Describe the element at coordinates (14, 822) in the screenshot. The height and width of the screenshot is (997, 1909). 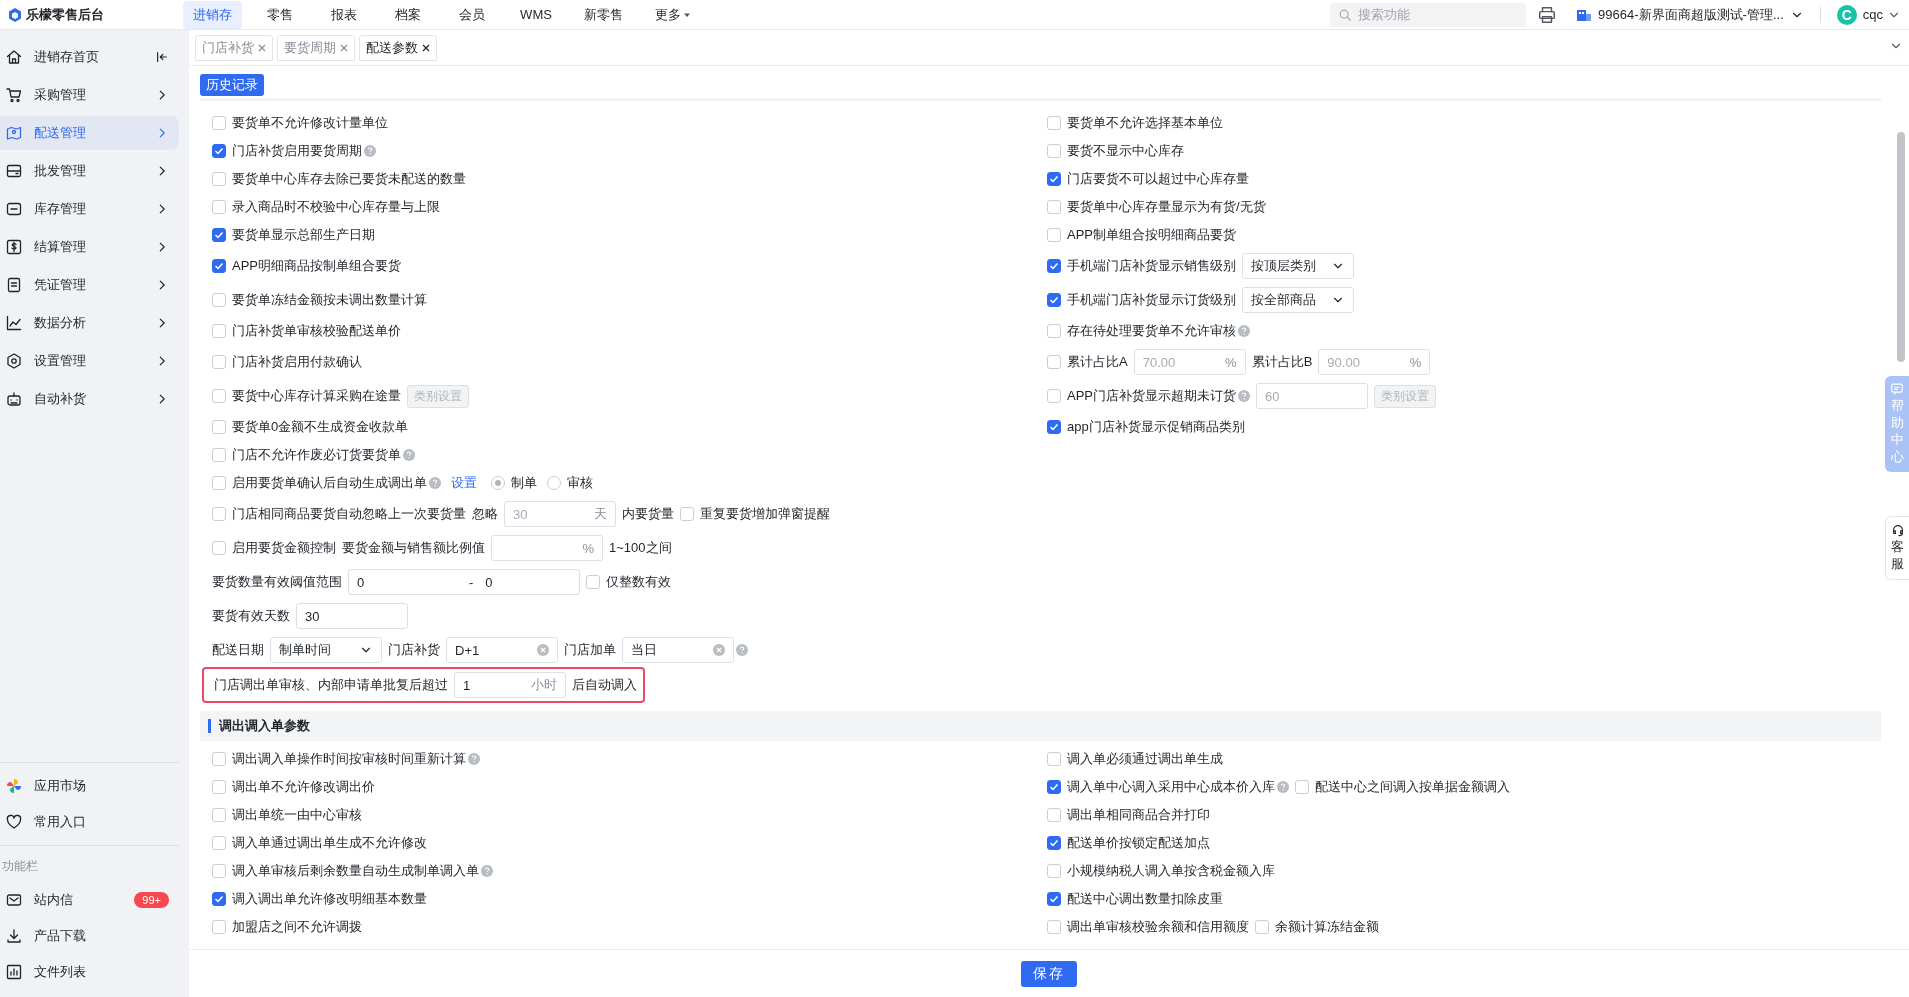
I see `heart-icon` at that location.